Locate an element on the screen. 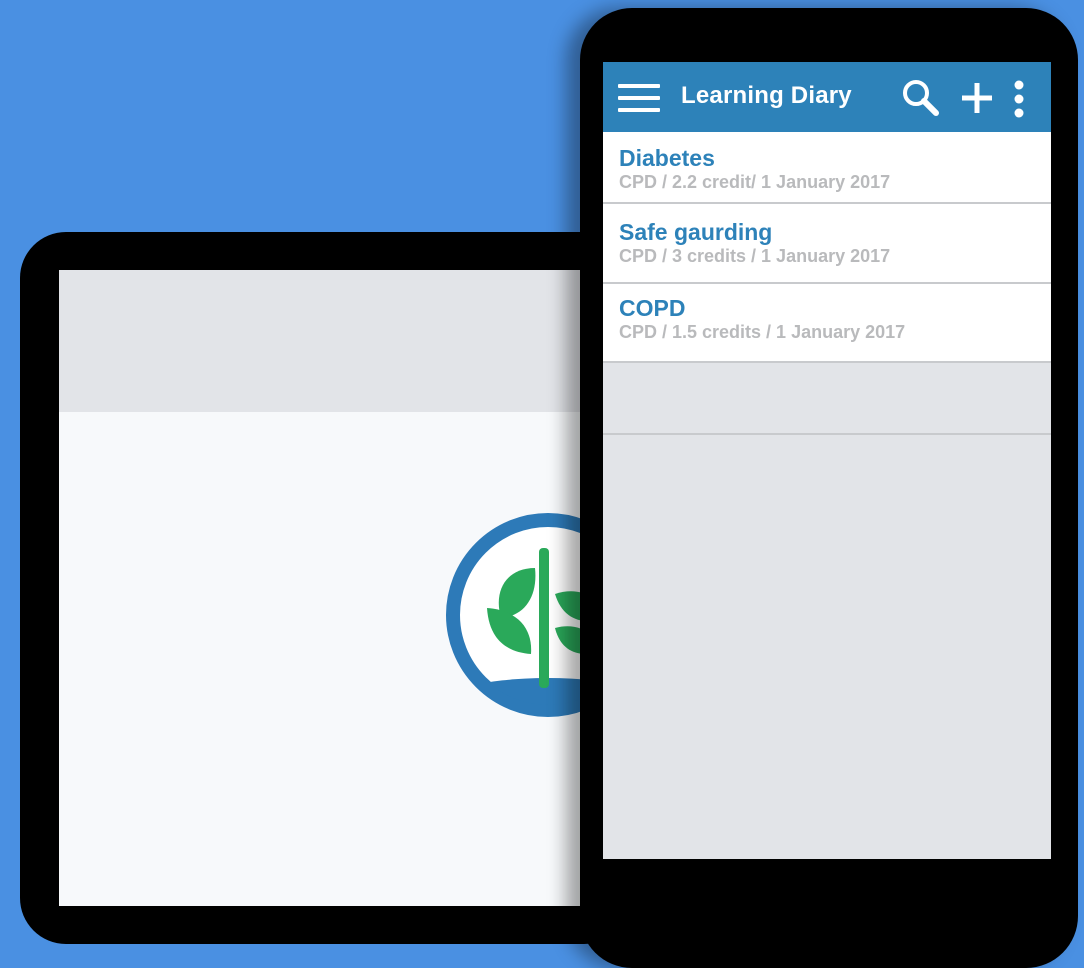 The width and height of the screenshot is (1084, 968). entry-meta: CPD / 2.2 credit/ 1 January 2017 is located at coordinates (755, 182).